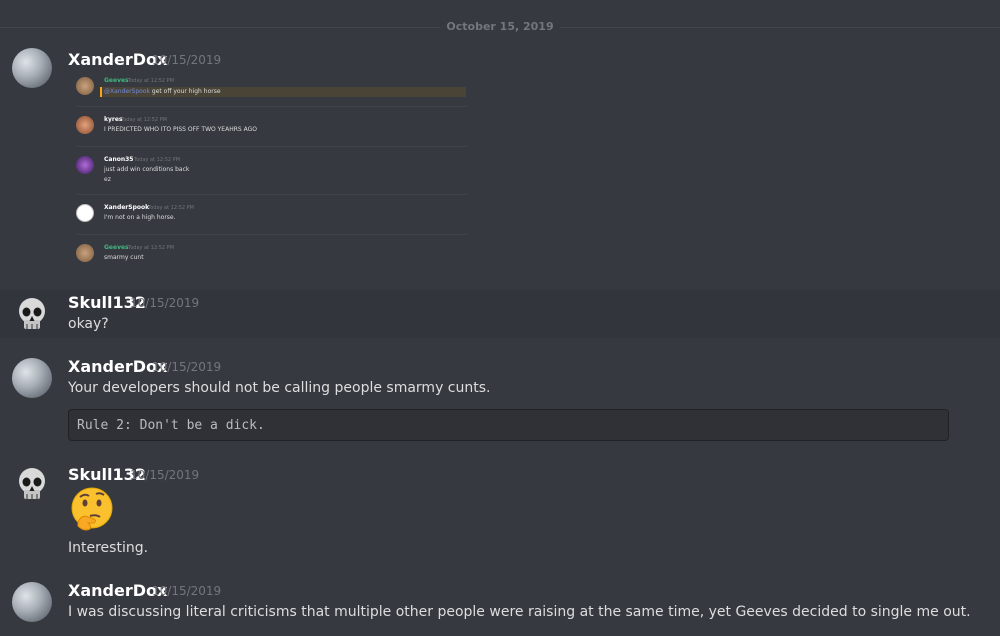 This screenshot has height=636, width=1000. What do you see at coordinates (268, 255) in the screenshot?
I see `embed-message: Geeves Today at 12:52 PM smarmy cunt` at bounding box center [268, 255].